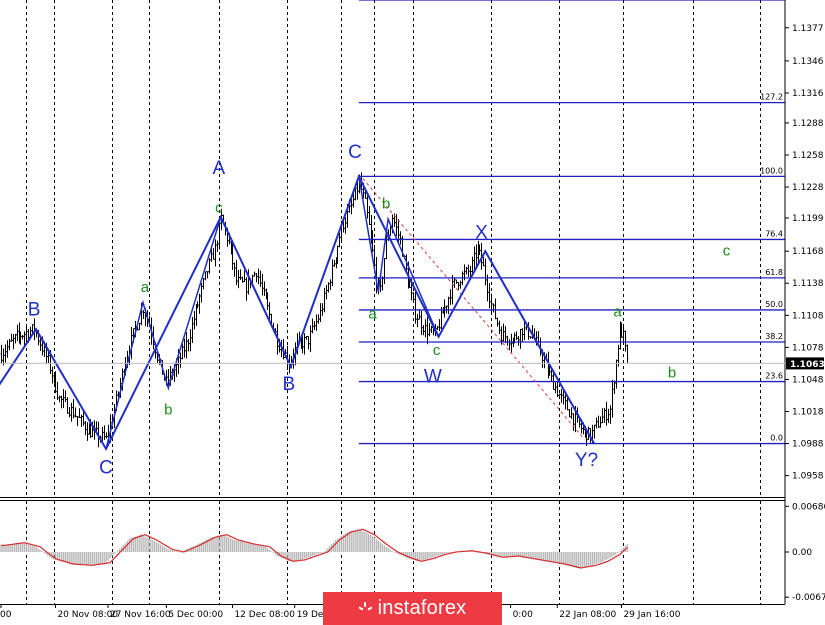  Describe the element at coordinates (808, 477) in the screenshot. I see `price-tick-label: 1.0958` at that location.